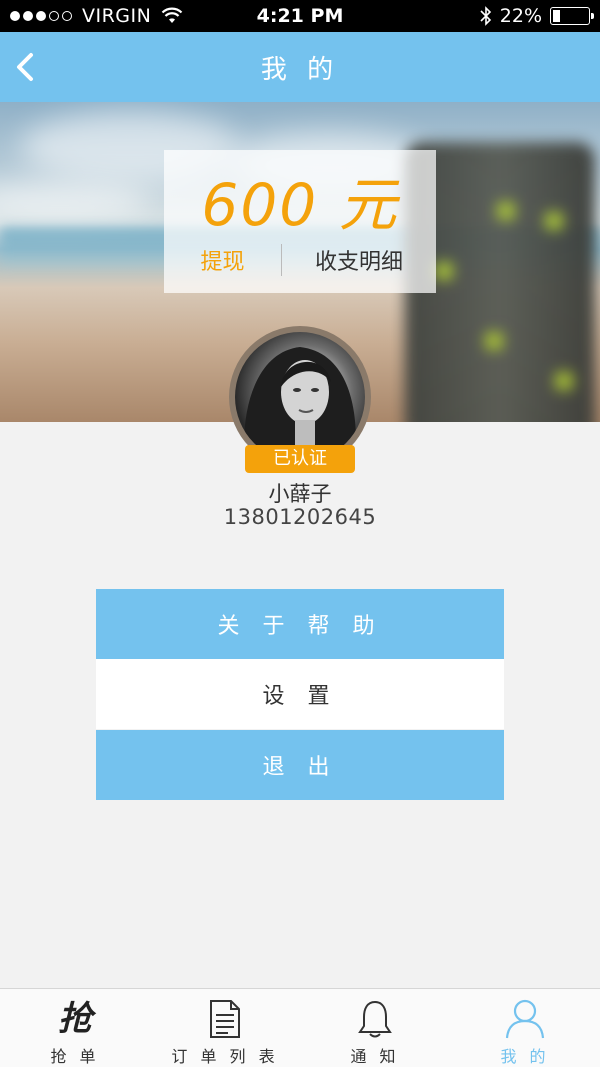 This screenshot has width=600, height=1067. What do you see at coordinates (41, 16) in the screenshot?
I see `signal-strength-icon` at bounding box center [41, 16].